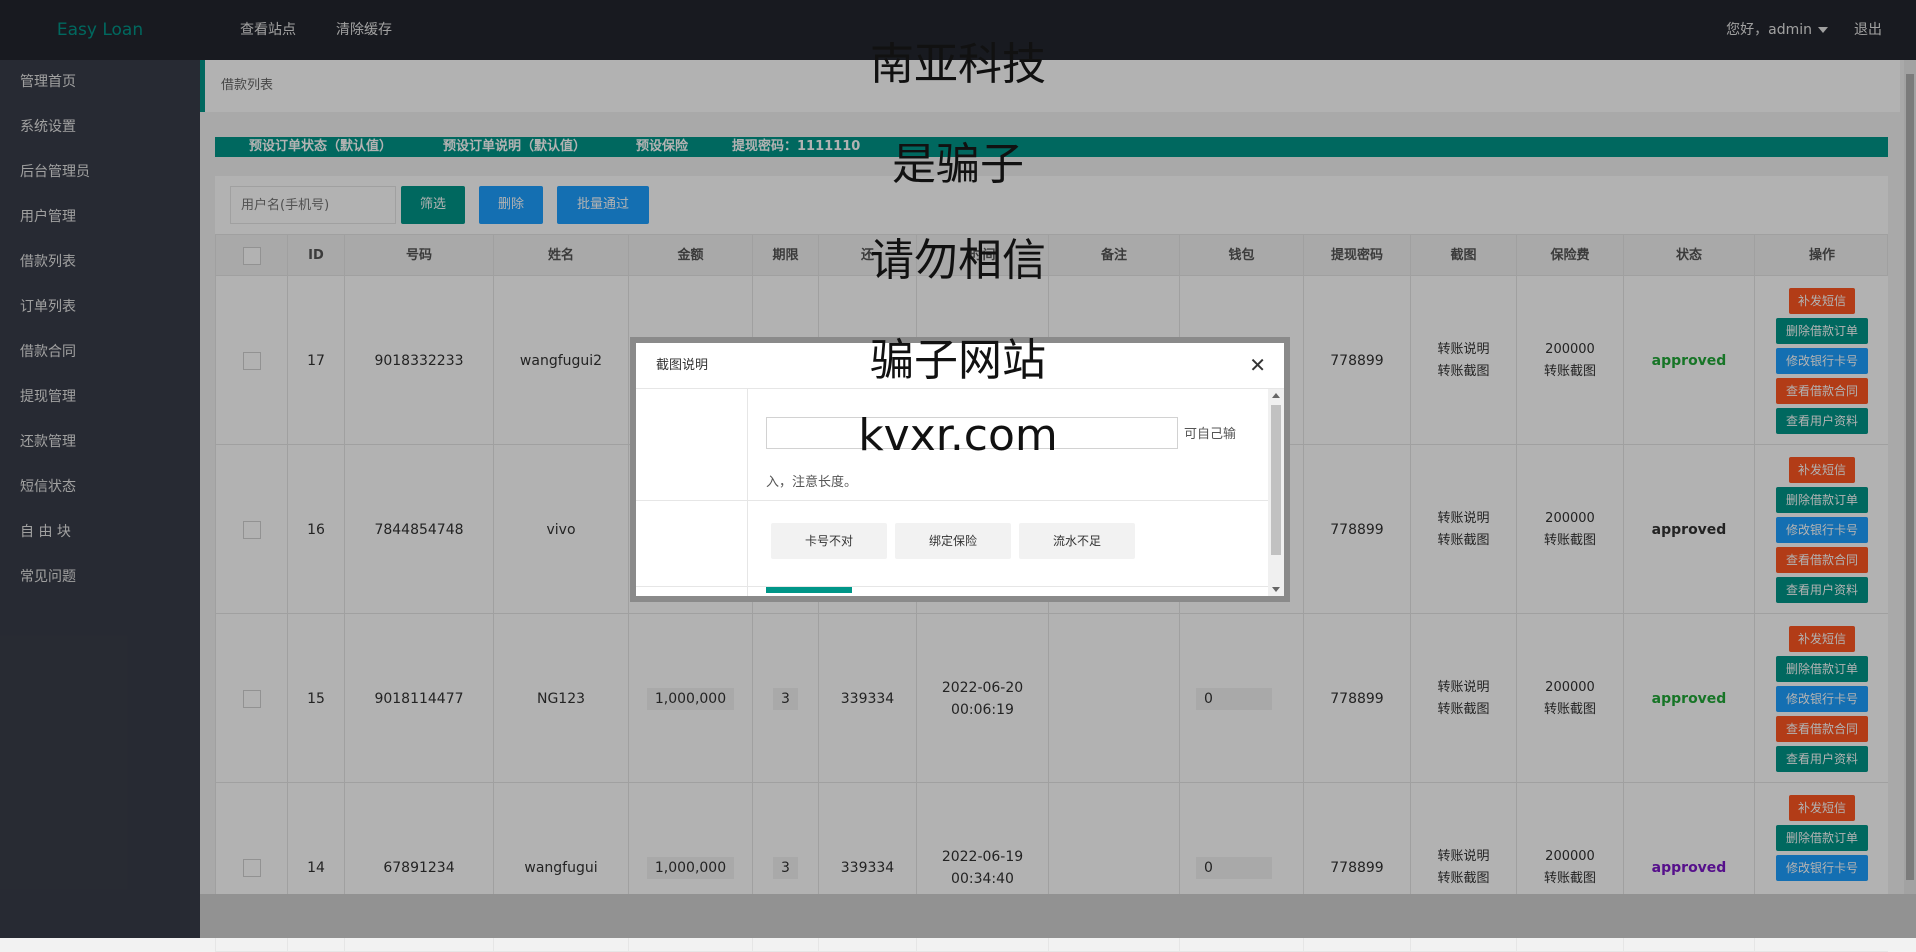 Image resolution: width=1916 pixels, height=952 pixels. I want to click on scroll-down-icon, so click(1276, 589).